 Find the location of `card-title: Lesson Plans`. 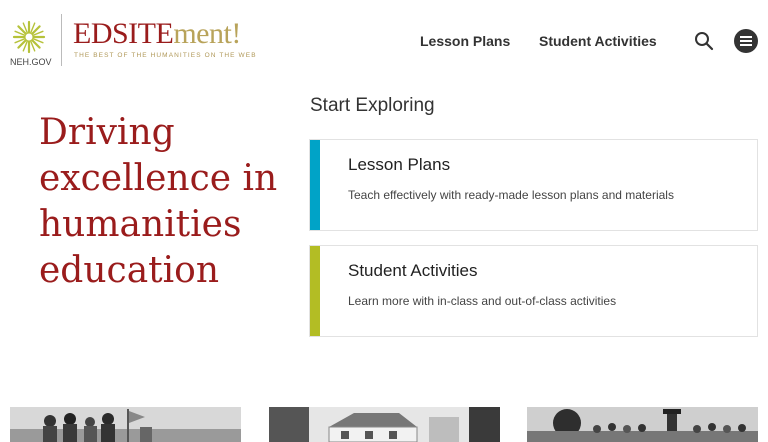

card-title: Lesson Plans is located at coordinates (399, 164).